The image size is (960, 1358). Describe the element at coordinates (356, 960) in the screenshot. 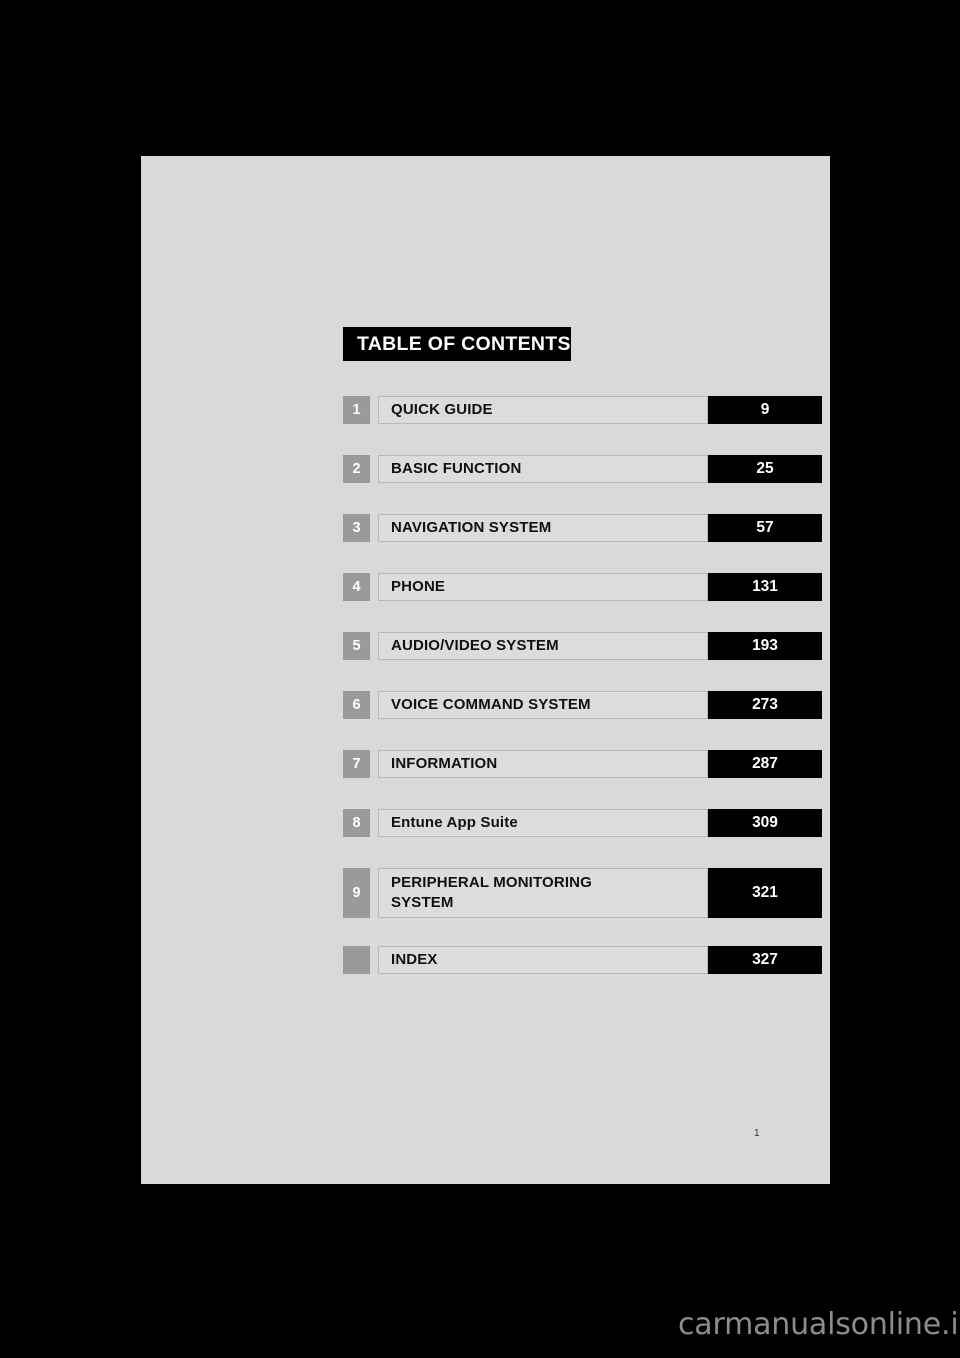

I see `toc-chapter-number` at that location.